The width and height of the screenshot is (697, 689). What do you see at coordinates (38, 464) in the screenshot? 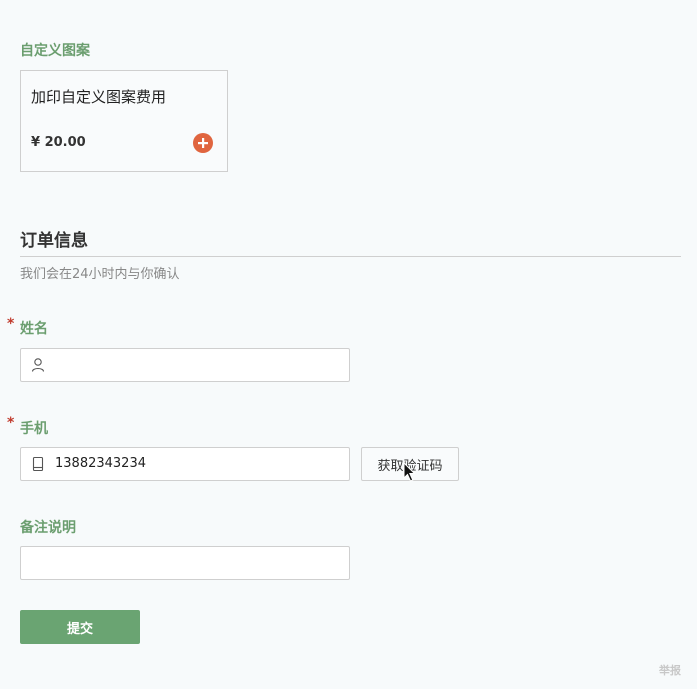
I see `phone-icon` at bounding box center [38, 464].